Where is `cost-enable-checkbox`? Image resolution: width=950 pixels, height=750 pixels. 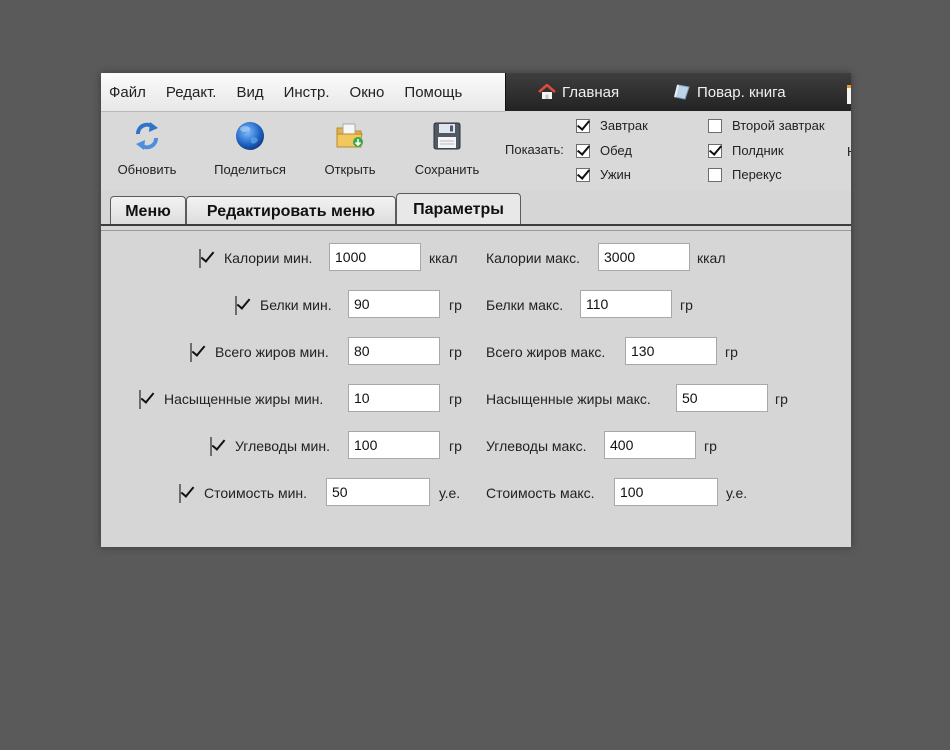
cost-enable-checkbox is located at coordinates (187, 493).